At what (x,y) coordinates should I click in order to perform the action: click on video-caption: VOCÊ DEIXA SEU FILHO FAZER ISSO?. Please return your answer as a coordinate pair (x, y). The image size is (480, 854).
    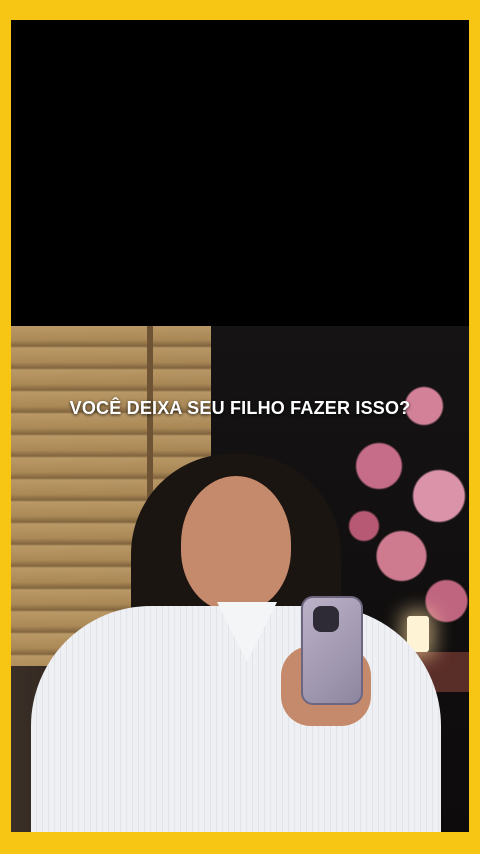
    Looking at the image, I should click on (240, 408).